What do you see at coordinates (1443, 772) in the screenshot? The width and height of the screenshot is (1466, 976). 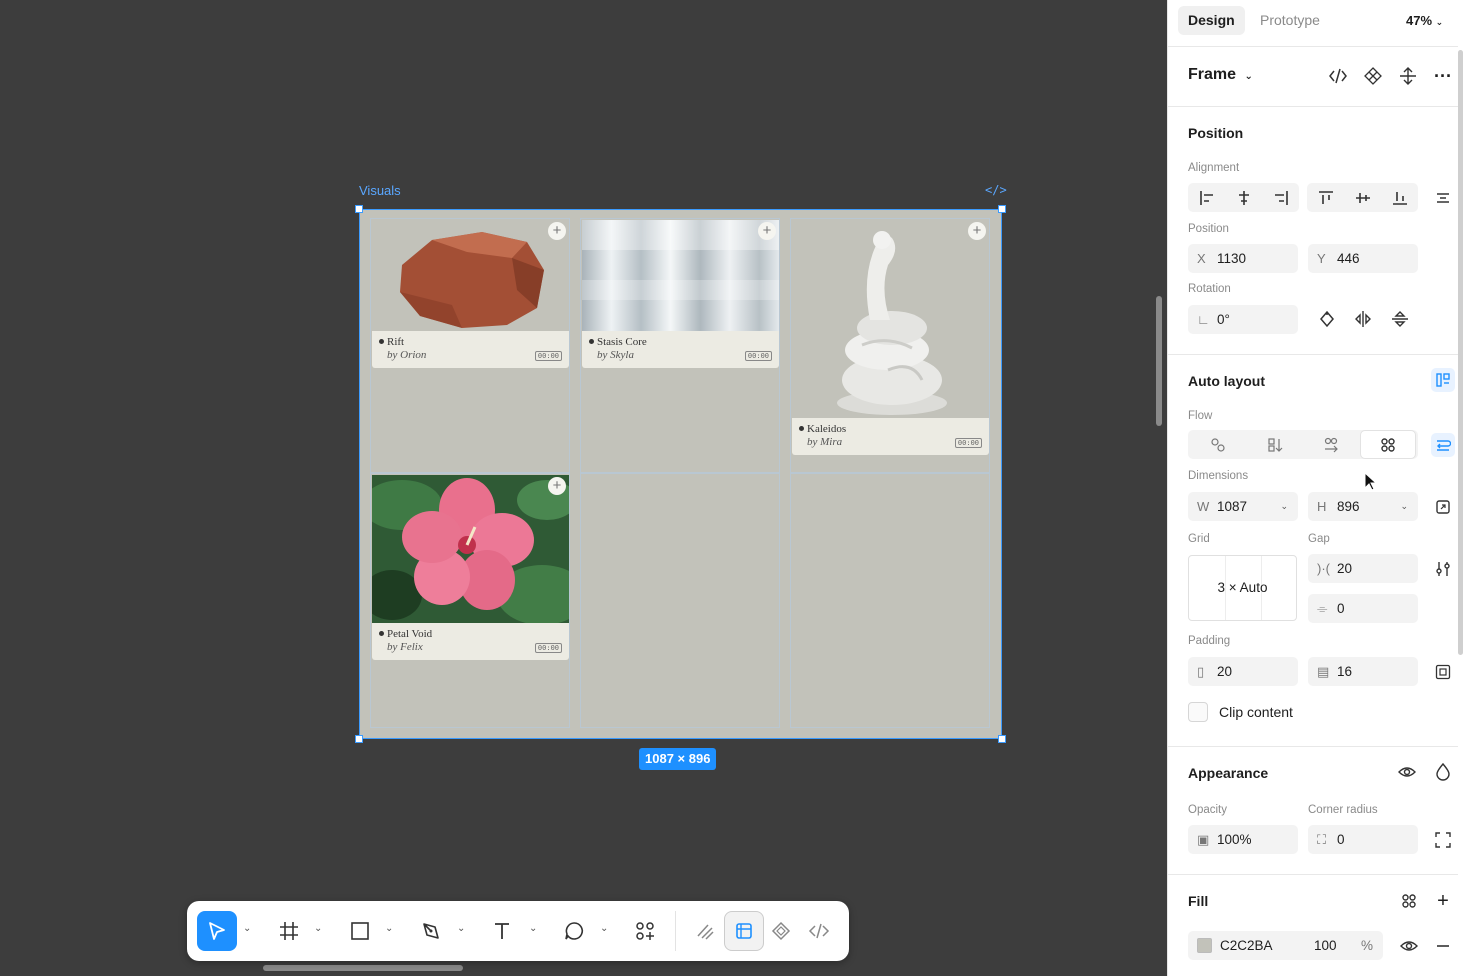 I see `blend-mode-icon` at bounding box center [1443, 772].